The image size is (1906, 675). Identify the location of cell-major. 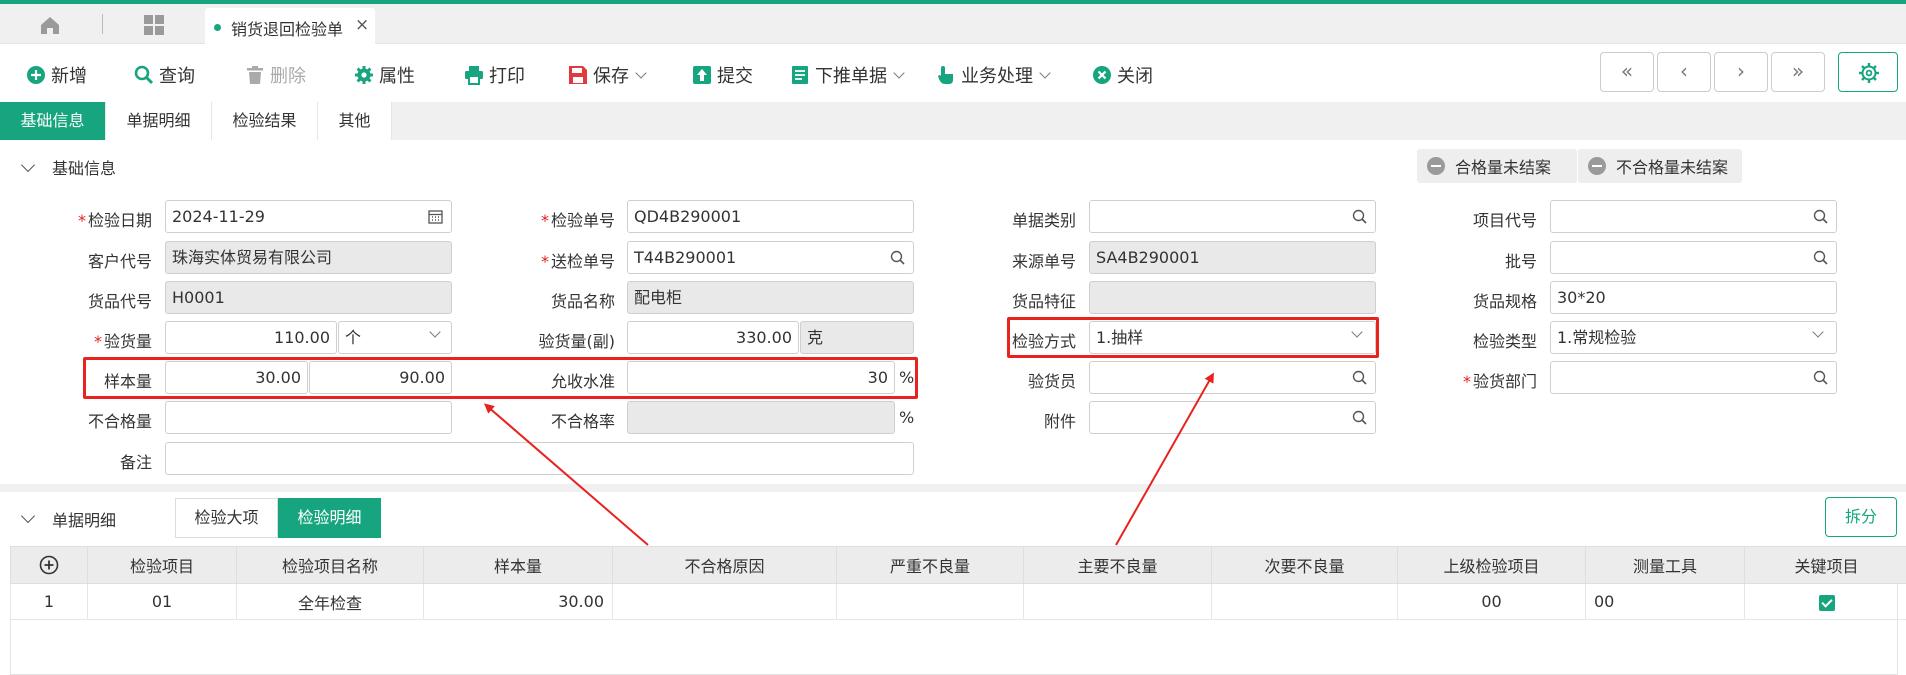
(1117, 601).